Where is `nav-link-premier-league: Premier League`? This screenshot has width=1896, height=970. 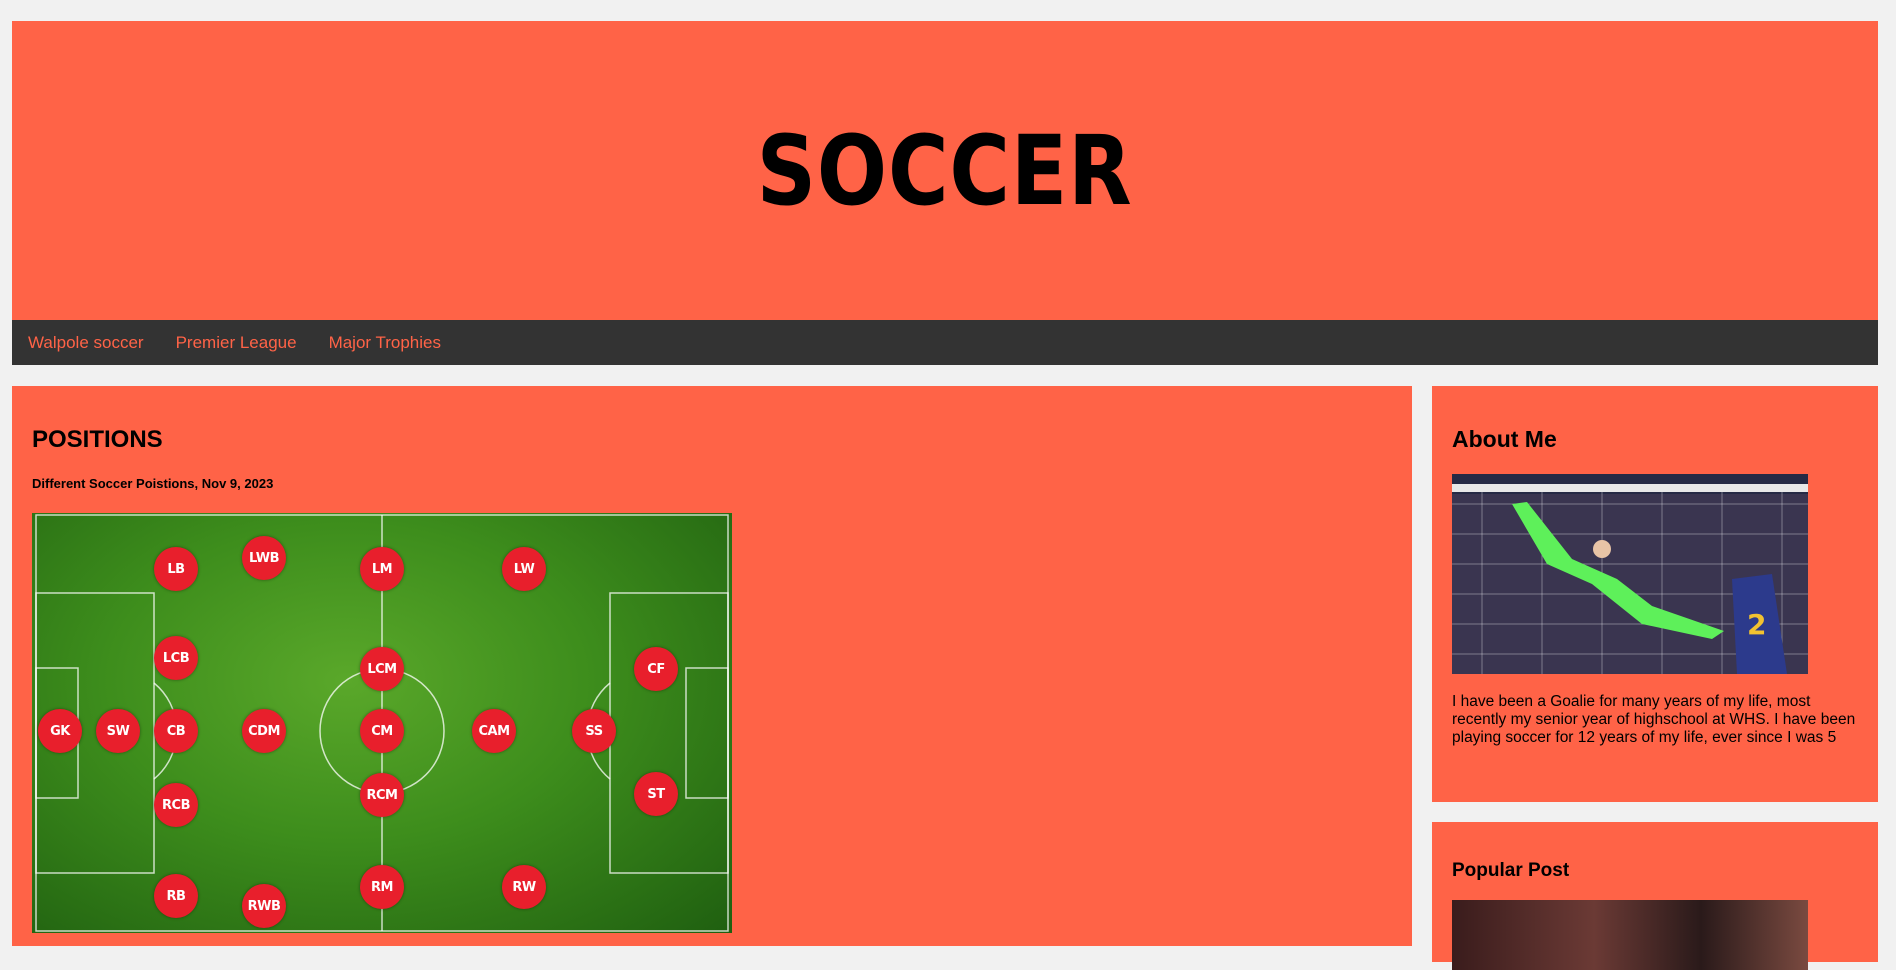
nav-link-premier-league: Premier League is located at coordinates (236, 342).